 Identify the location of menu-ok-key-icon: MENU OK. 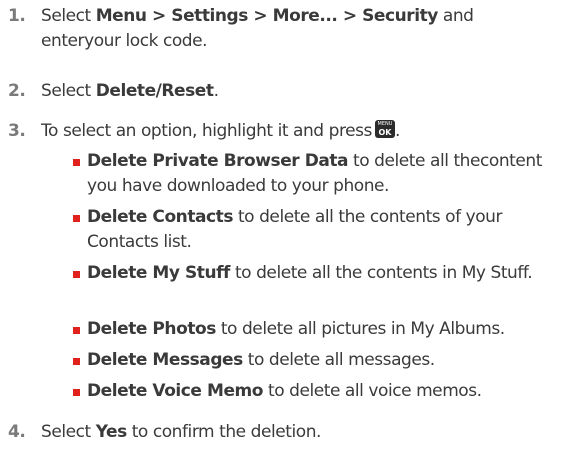
(384, 129).